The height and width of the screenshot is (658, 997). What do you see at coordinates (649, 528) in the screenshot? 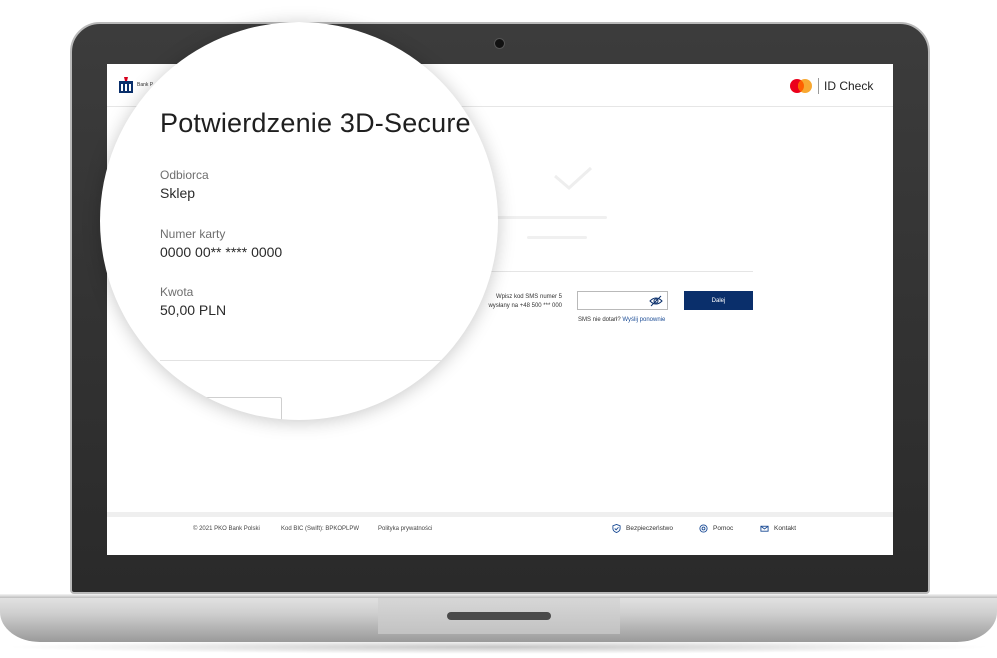
I see `footer-security-label: Bezpieczeństwo` at bounding box center [649, 528].